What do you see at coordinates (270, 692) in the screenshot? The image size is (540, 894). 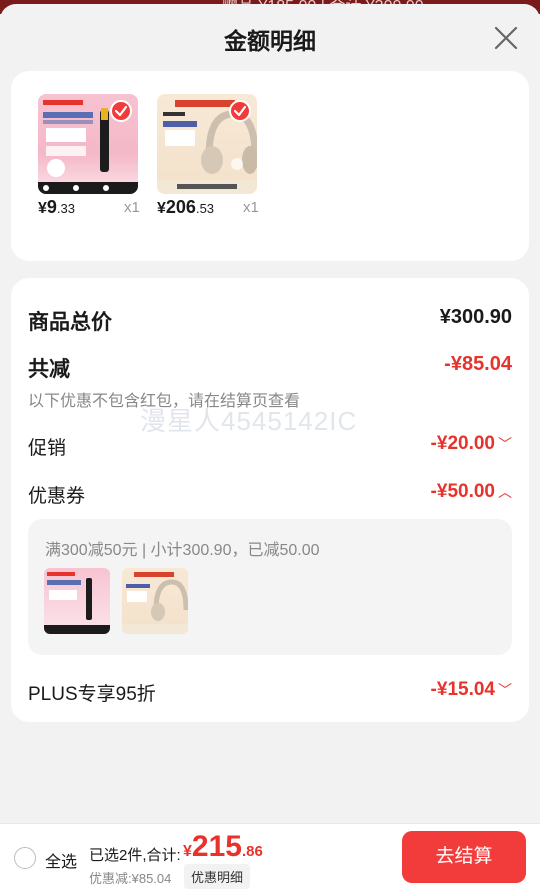 I see `plus-discount-row: PLUS专享95折 -¥15.04 ﹀` at bounding box center [270, 692].